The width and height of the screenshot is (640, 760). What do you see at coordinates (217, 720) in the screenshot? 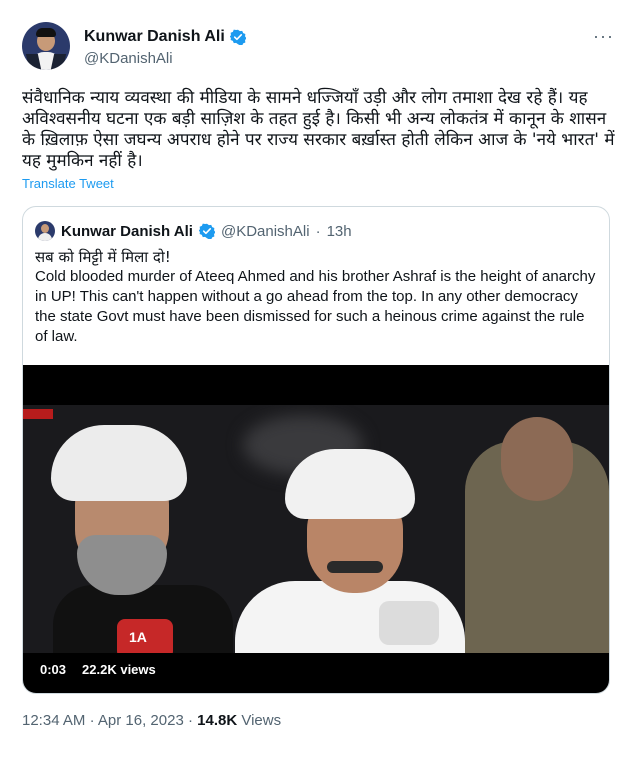
I see `views-count: 14.8K` at bounding box center [217, 720].